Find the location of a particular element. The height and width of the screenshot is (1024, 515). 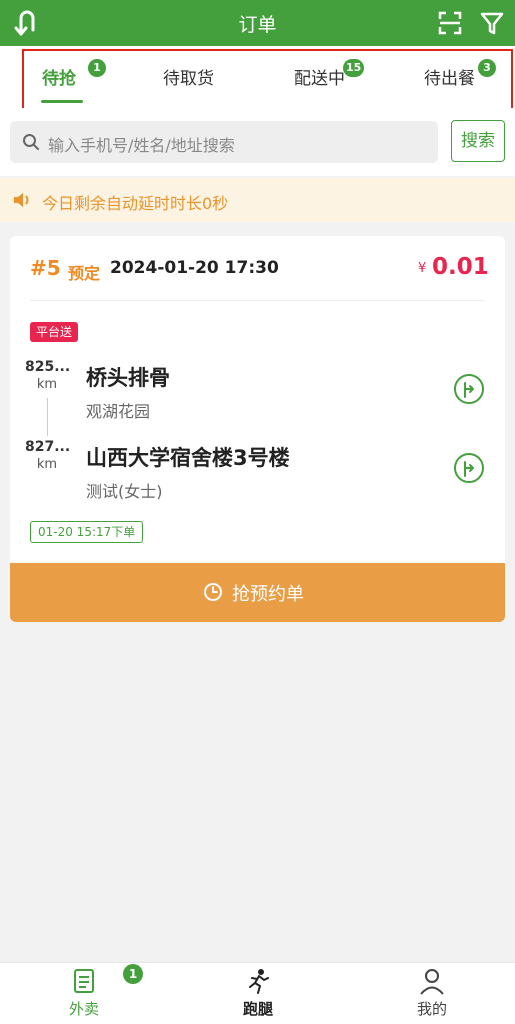

currency-symbol: ¥ is located at coordinates (422, 268).